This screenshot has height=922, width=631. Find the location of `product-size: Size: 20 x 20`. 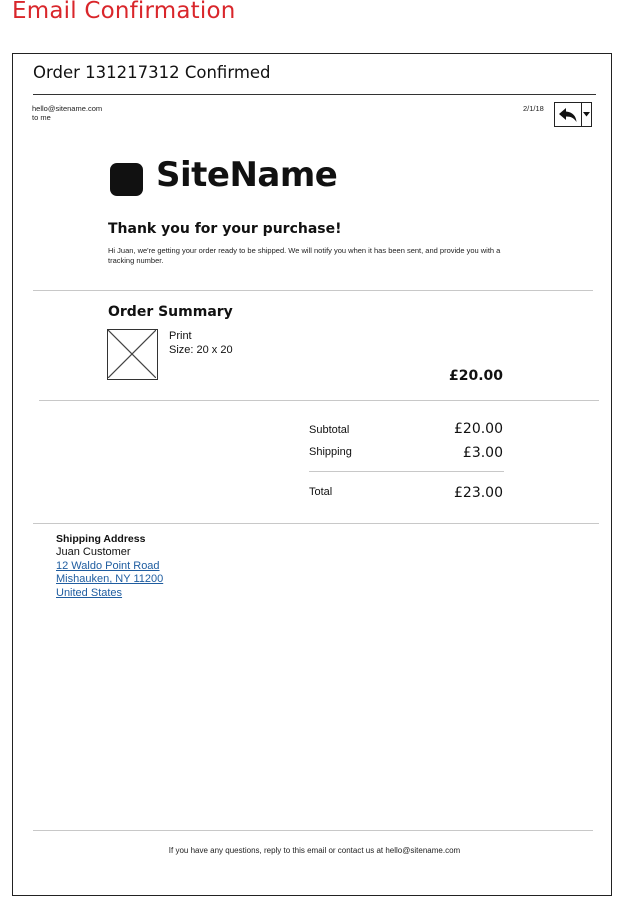

product-size: Size: 20 x 20 is located at coordinates (201, 350).